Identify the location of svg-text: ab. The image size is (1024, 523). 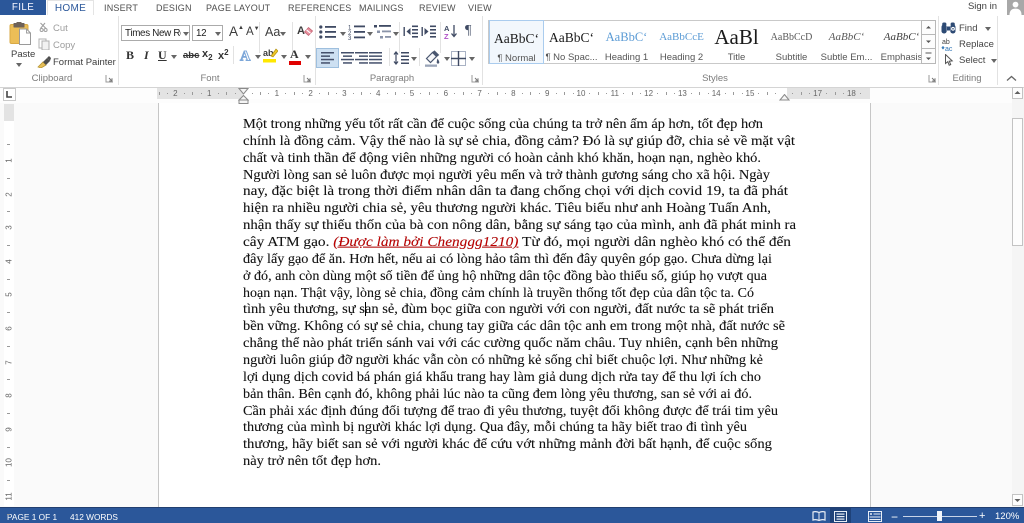
(946, 42).